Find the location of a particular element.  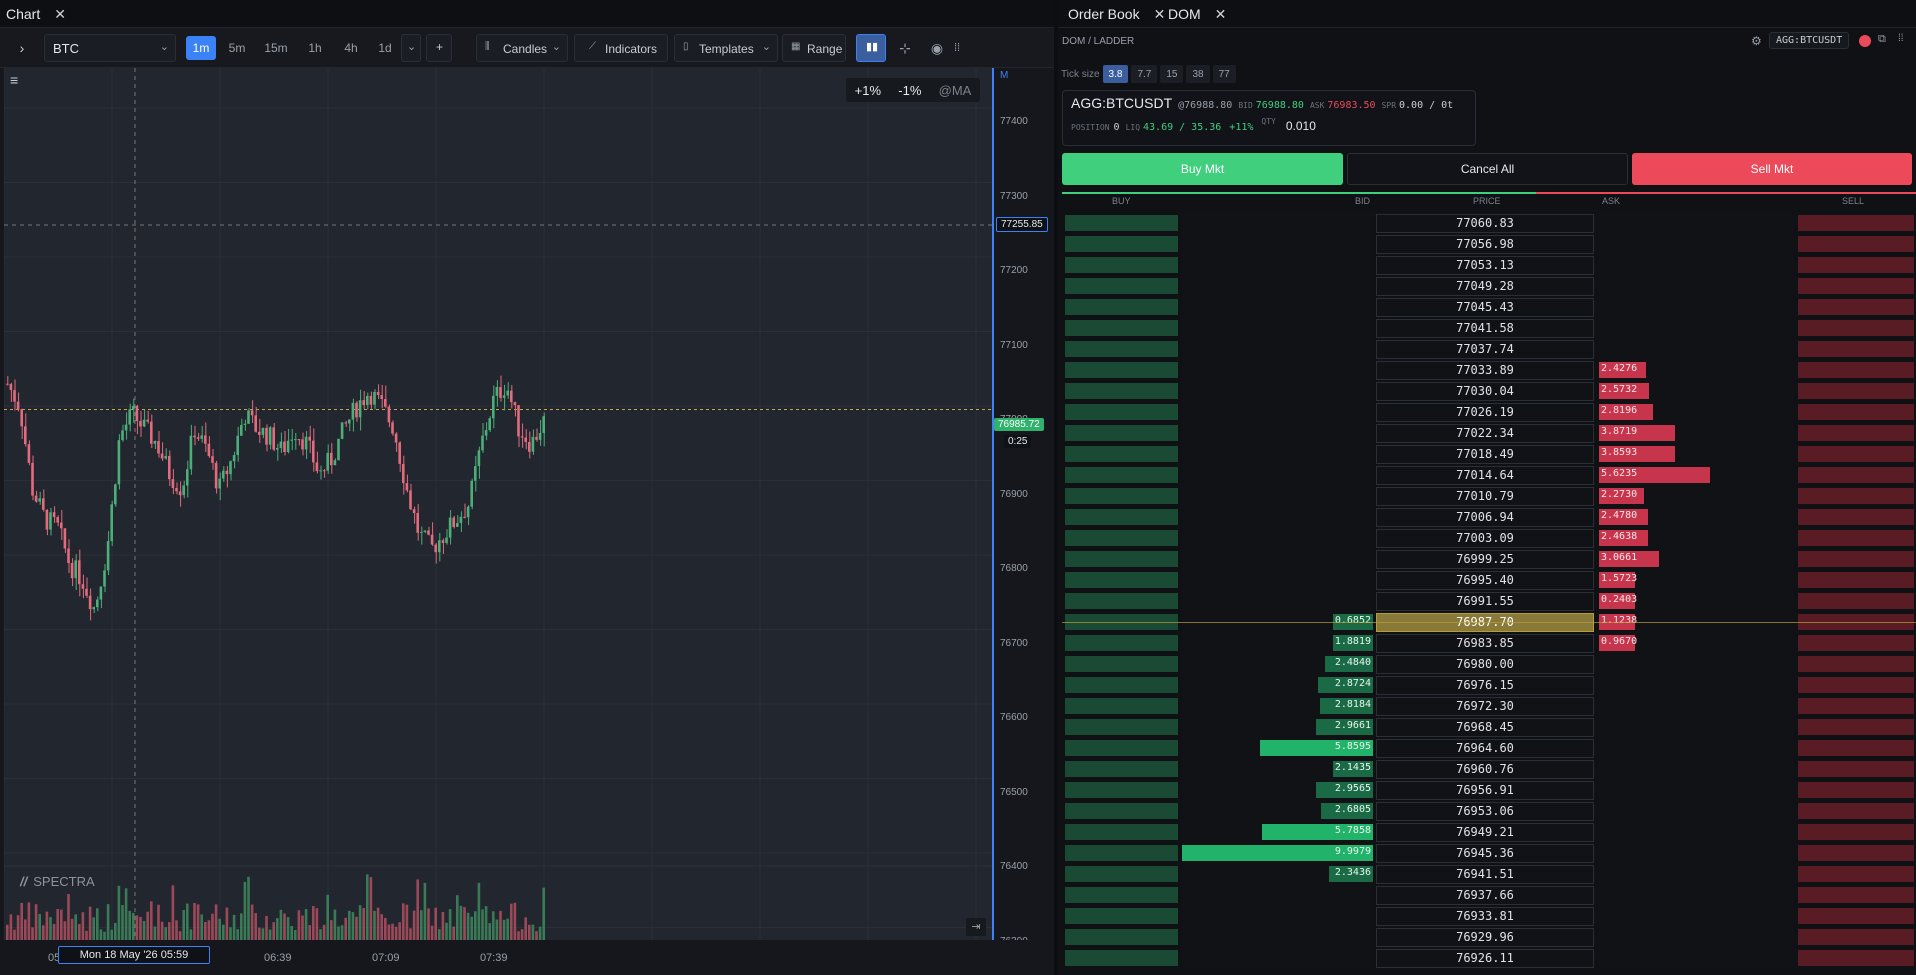

price-cell: 76980.00 is located at coordinates (1485, 664).